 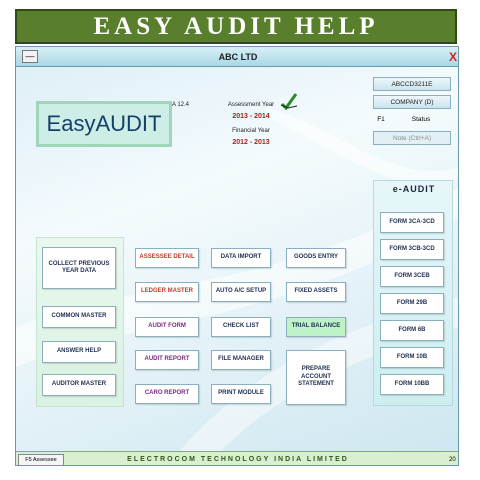 What do you see at coordinates (251, 131) in the screenshot?
I see `financial-year-label: Financial Year` at bounding box center [251, 131].